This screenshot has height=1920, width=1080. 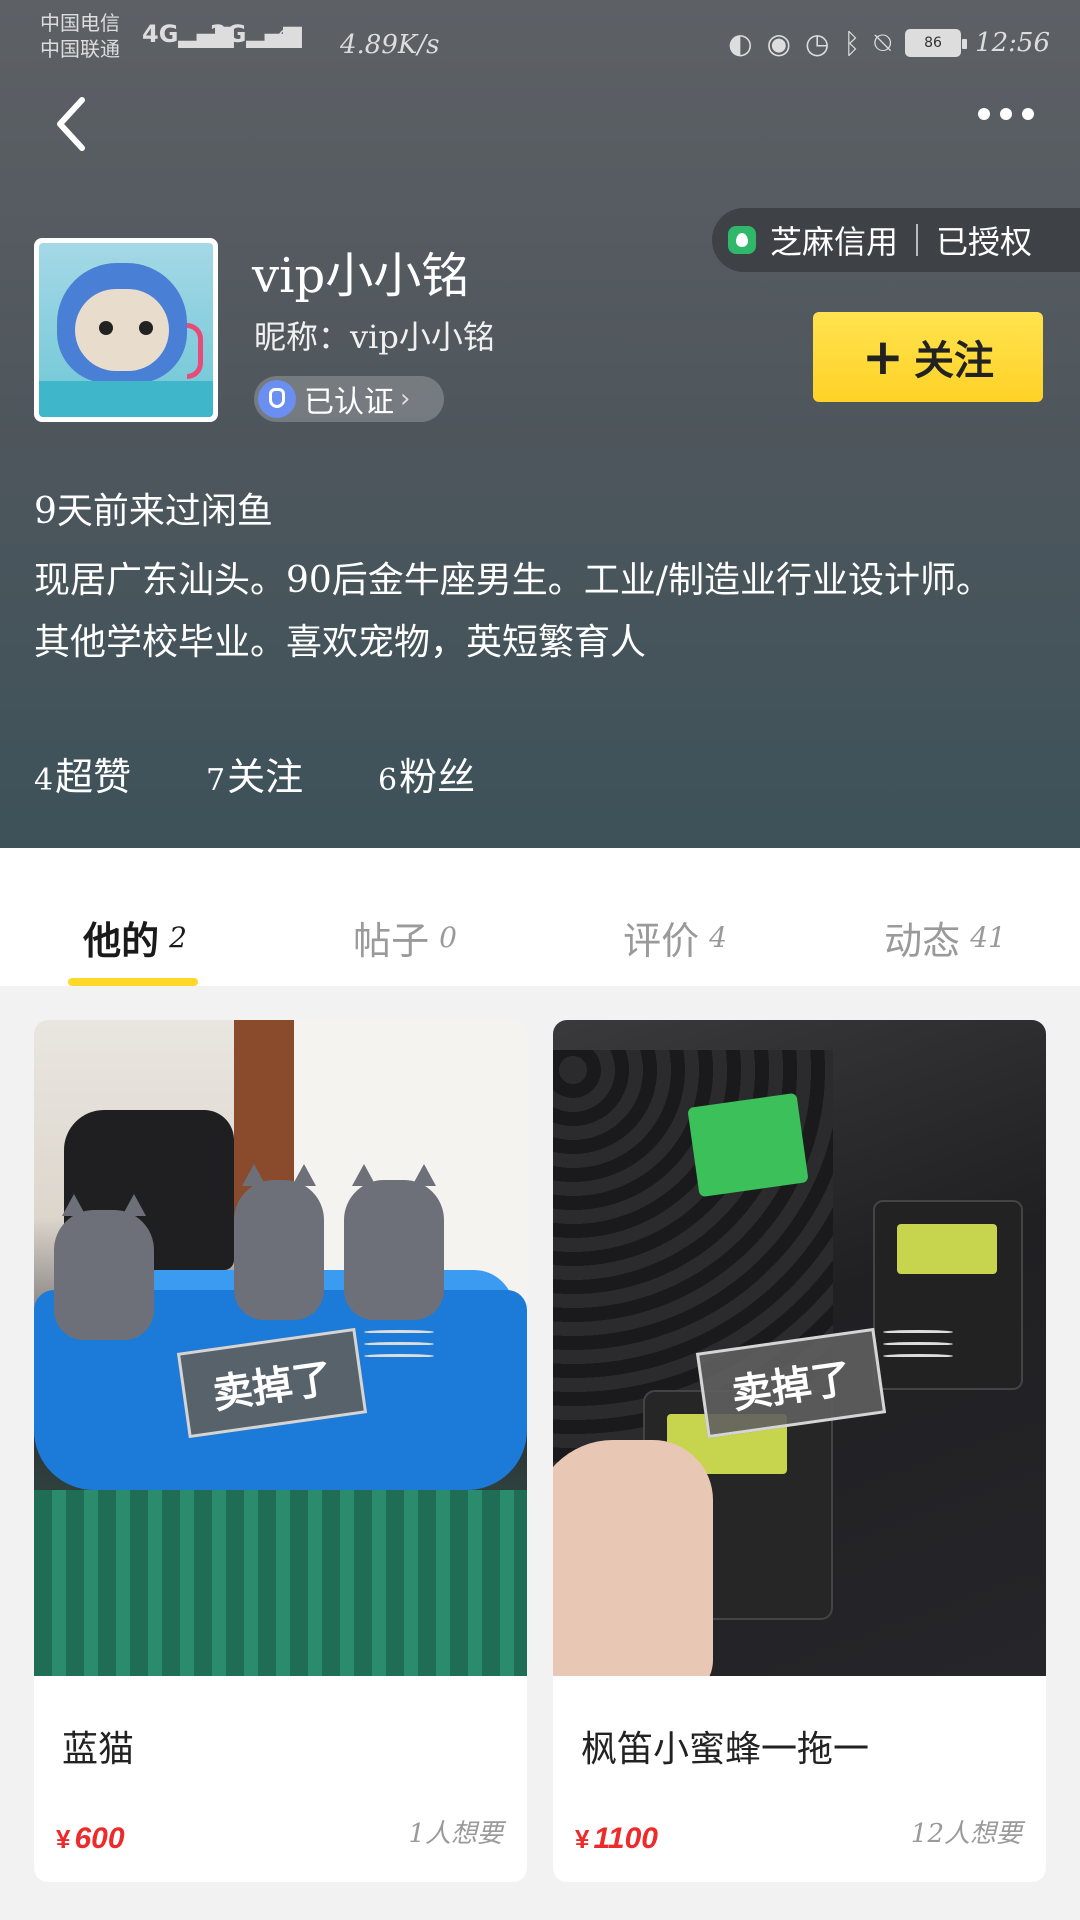 I want to click on sesame-status: 已授权, so click(x=984, y=242).